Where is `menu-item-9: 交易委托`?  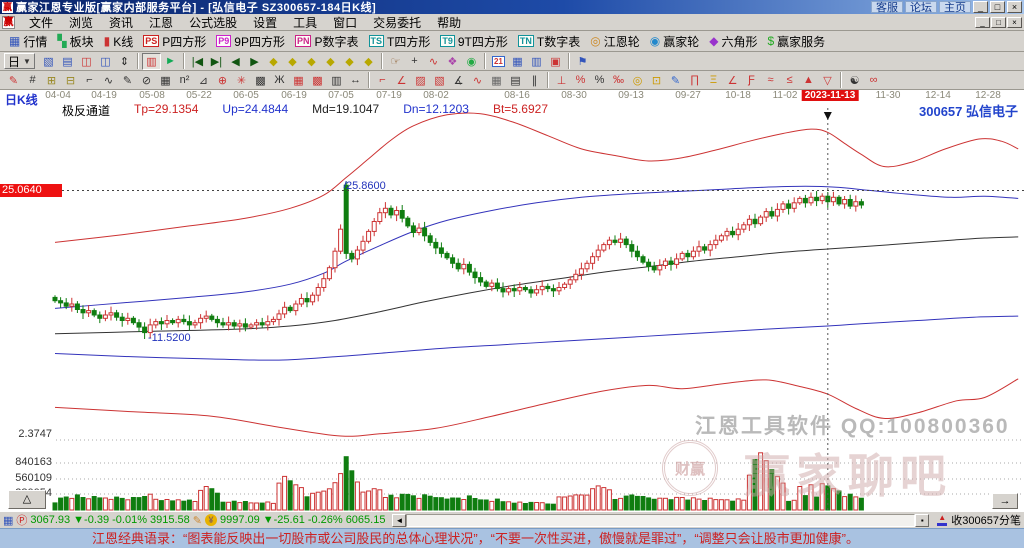
menu-item-9: 交易委托 is located at coordinates (397, 22).